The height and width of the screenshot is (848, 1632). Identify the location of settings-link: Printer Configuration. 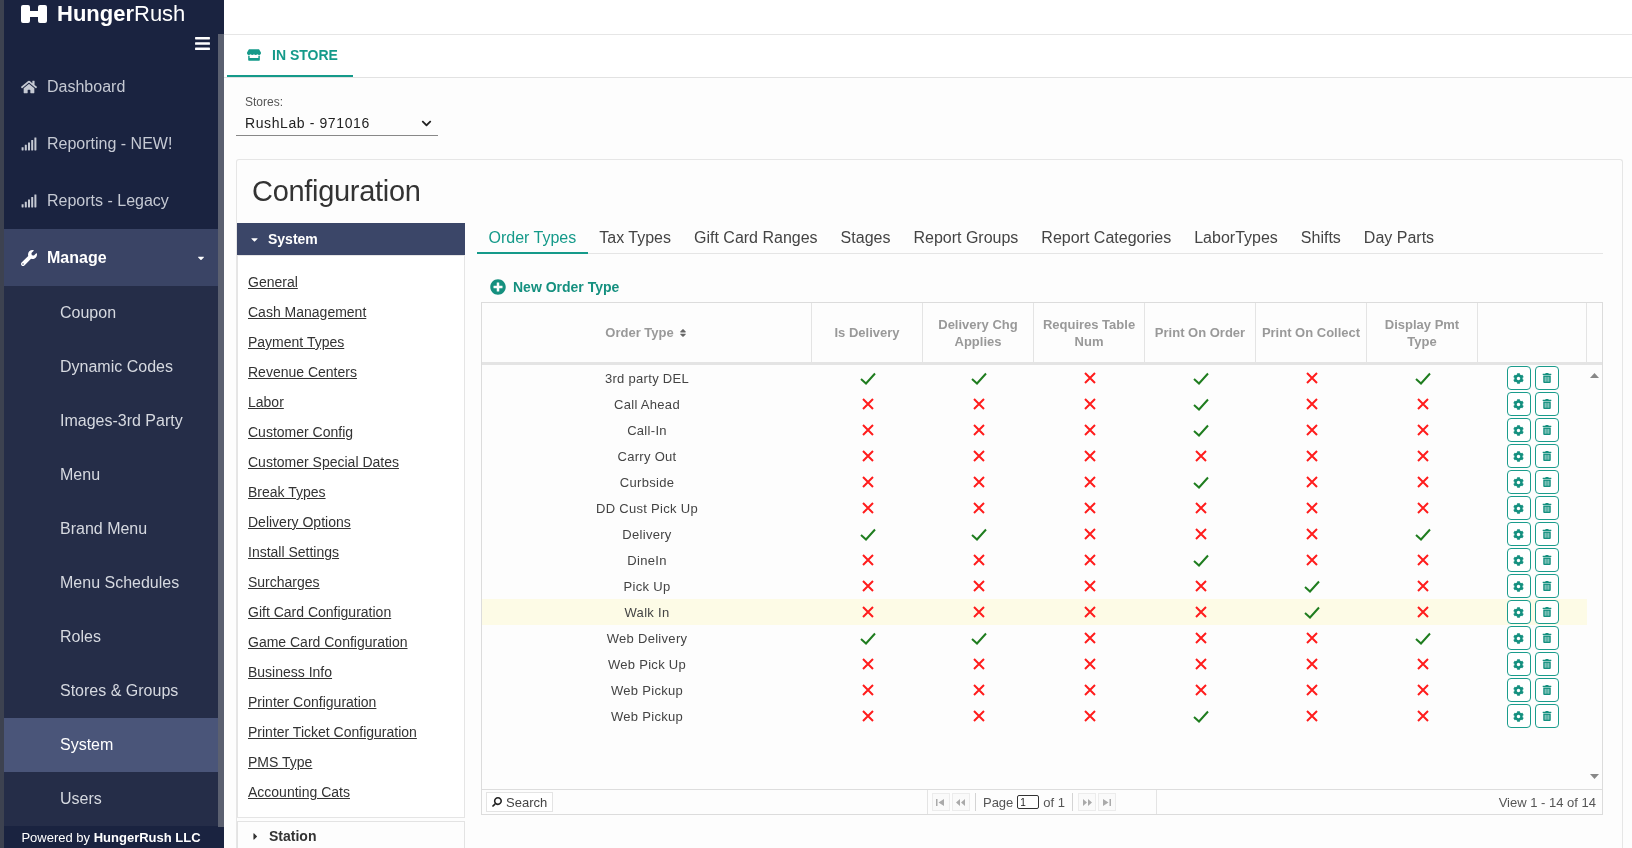
(312, 702).